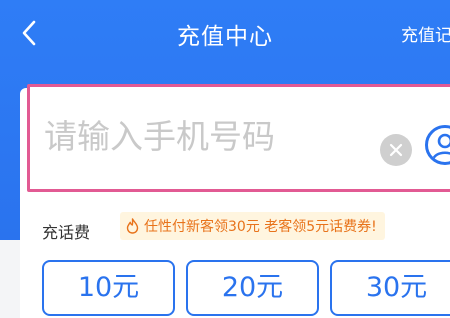 The height and width of the screenshot is (318, 450). Describe the element at coordinates (66, 232) in the screenshot. I see `section-label-phone-bill: 充话费` at that location.